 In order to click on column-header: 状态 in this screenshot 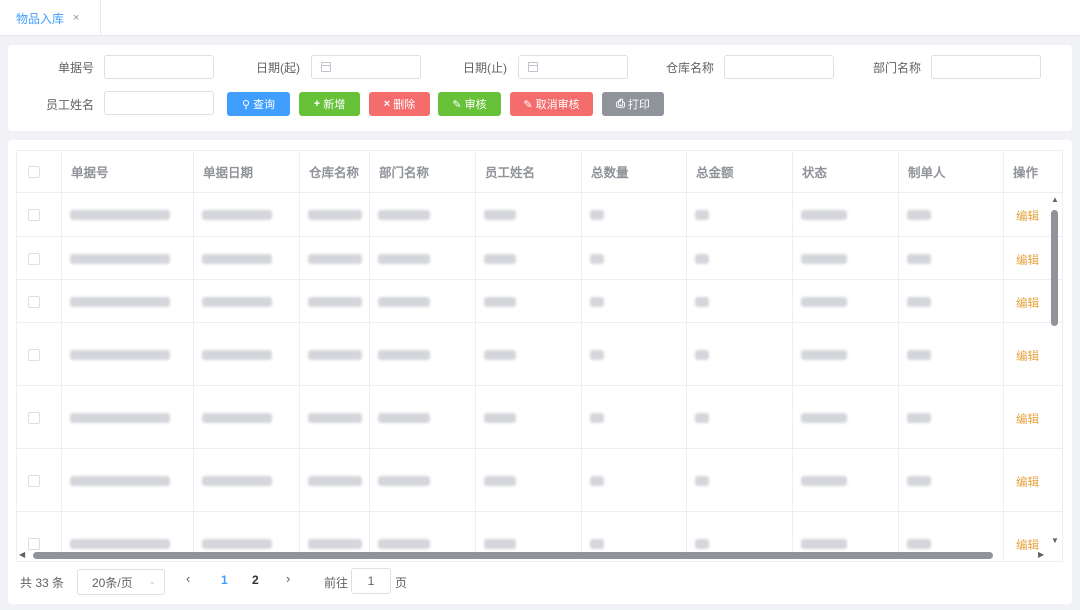, I will do `click(846, 172)`.